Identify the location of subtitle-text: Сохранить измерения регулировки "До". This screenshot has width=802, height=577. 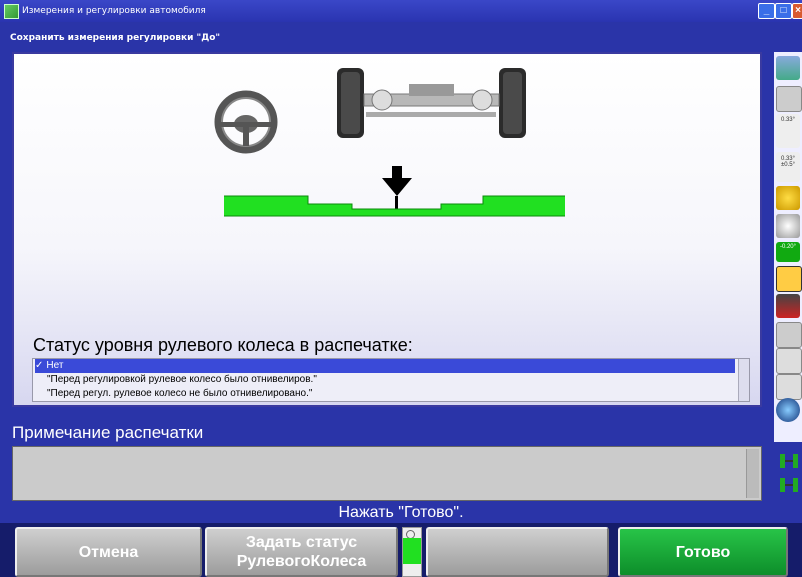
(115, 38).